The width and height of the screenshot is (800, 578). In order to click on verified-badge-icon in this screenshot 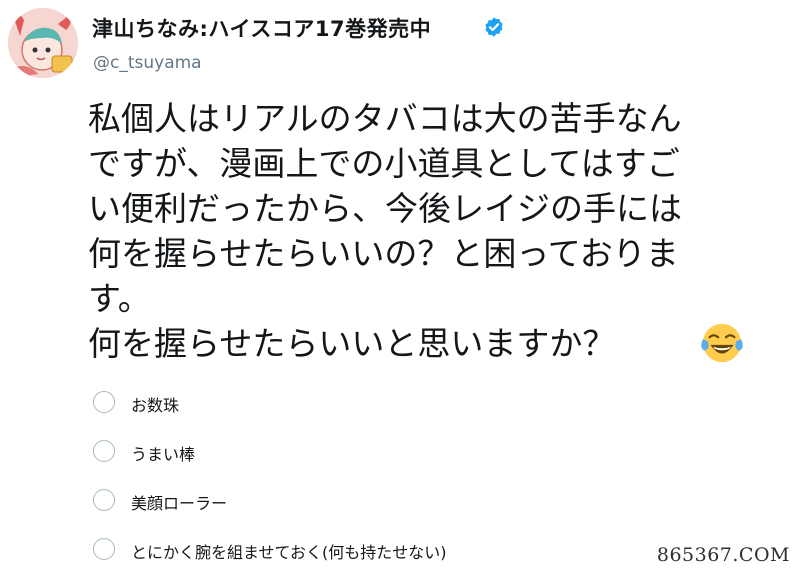, I will do `click(494, 27)`.